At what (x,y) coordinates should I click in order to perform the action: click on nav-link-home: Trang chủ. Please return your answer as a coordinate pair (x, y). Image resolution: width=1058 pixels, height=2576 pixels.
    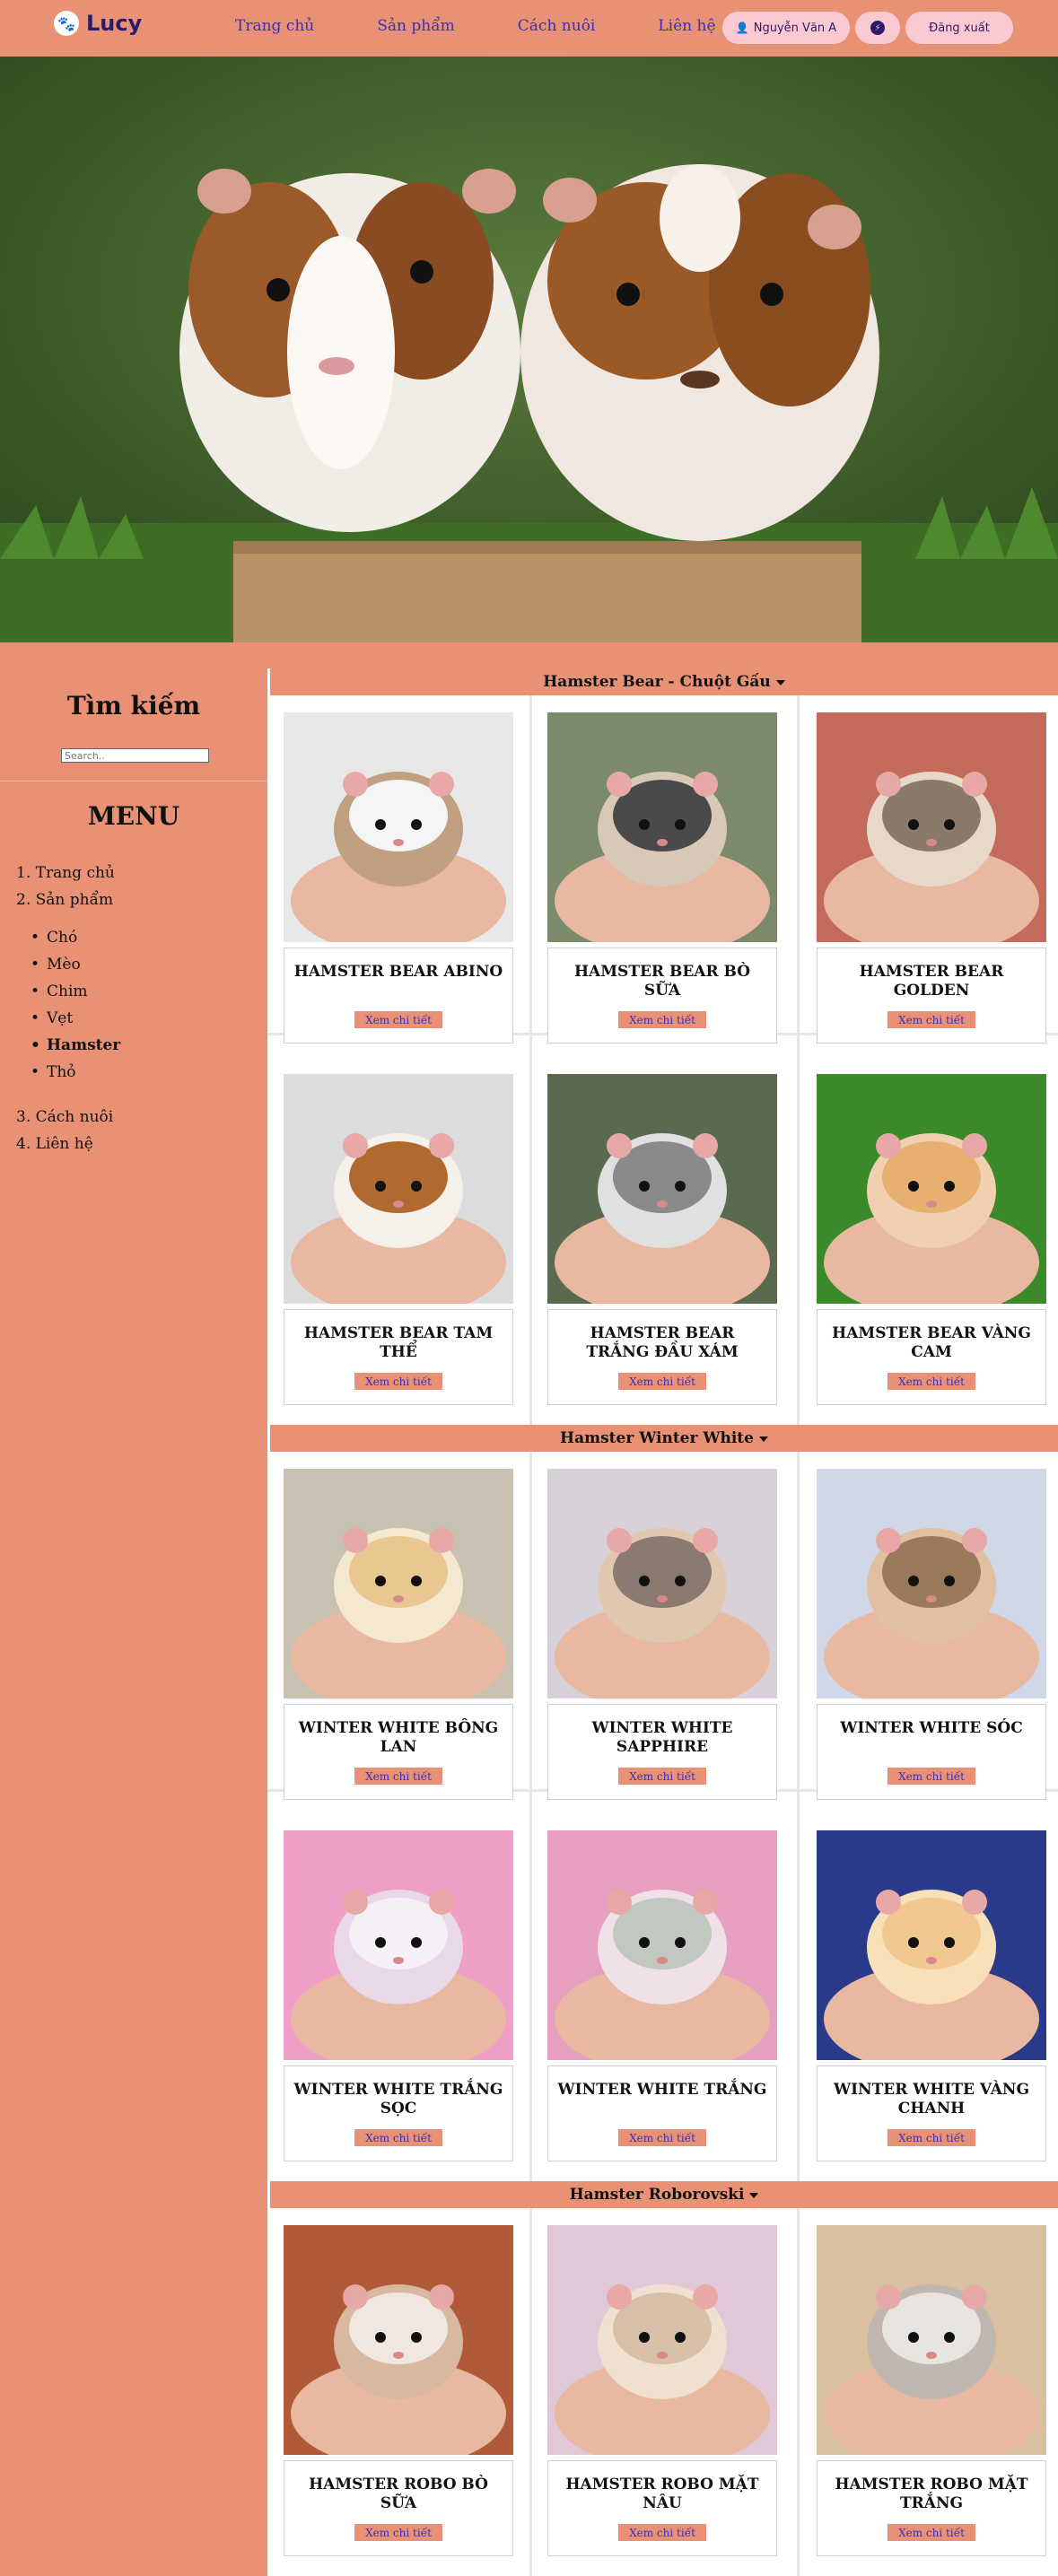
    Looking at the image, I should click on (275, 26).